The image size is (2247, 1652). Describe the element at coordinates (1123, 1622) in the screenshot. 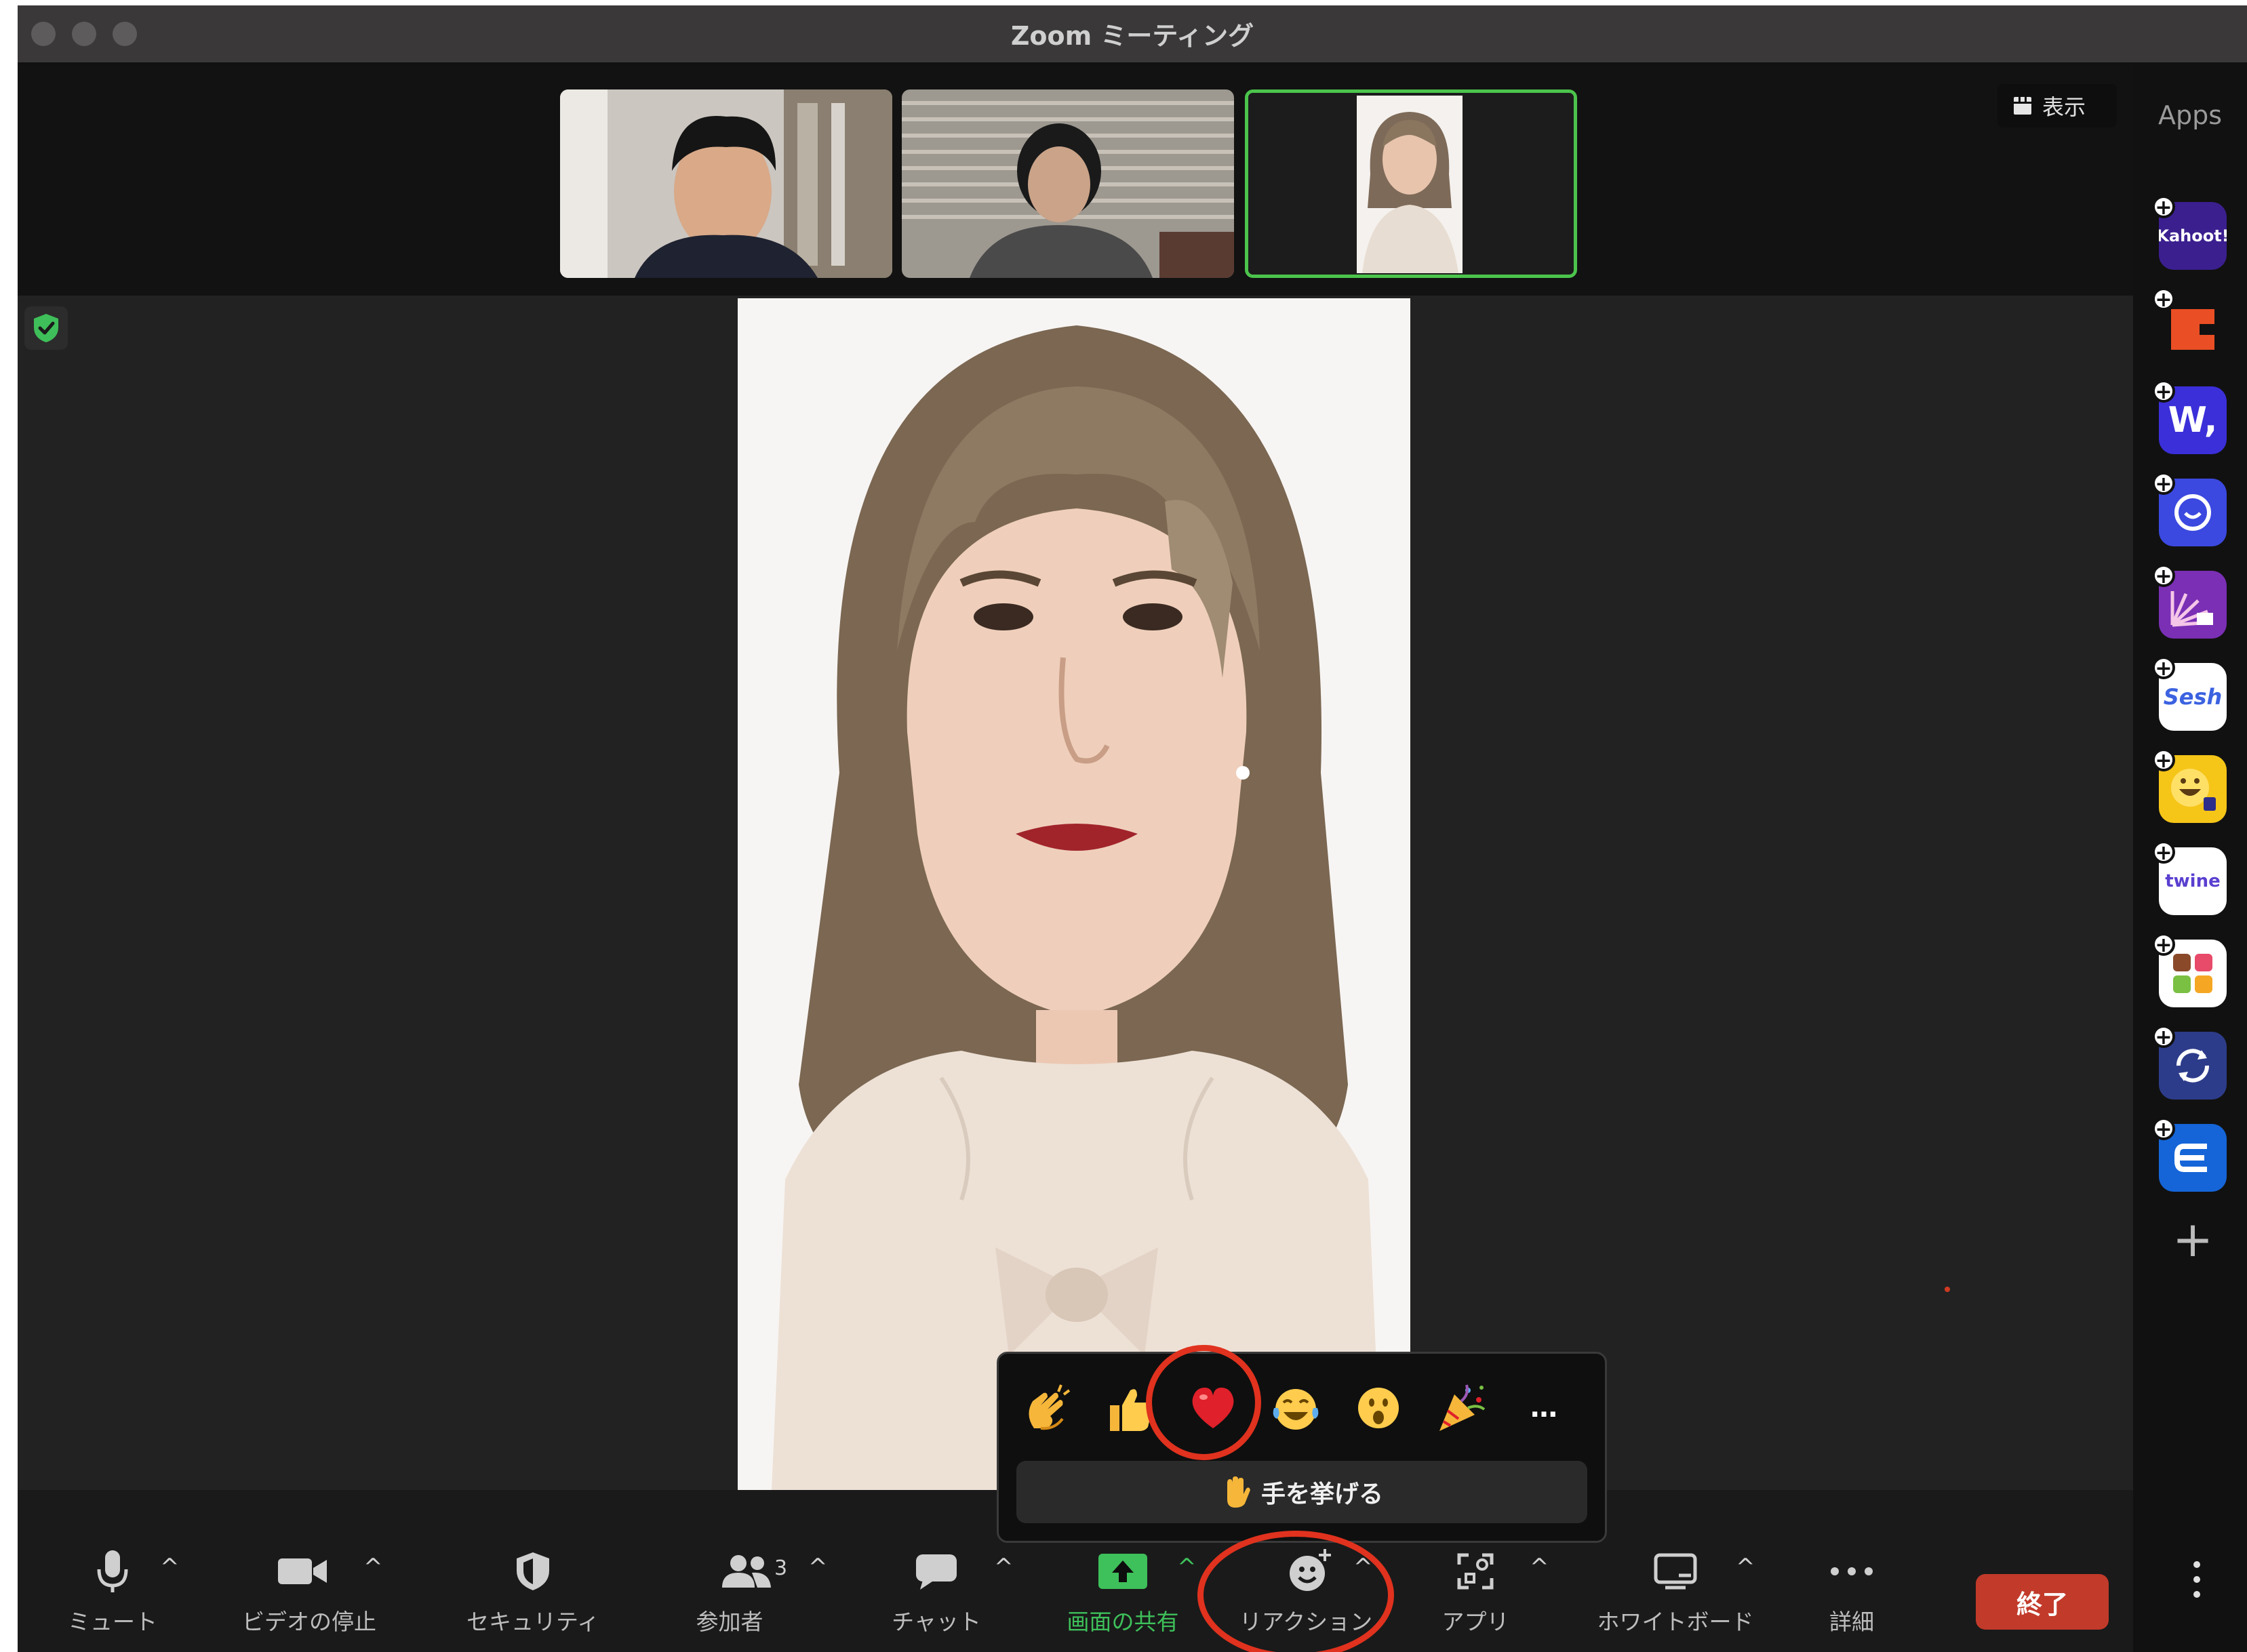

I see `share-screen-label: 画面の共有` at that location.